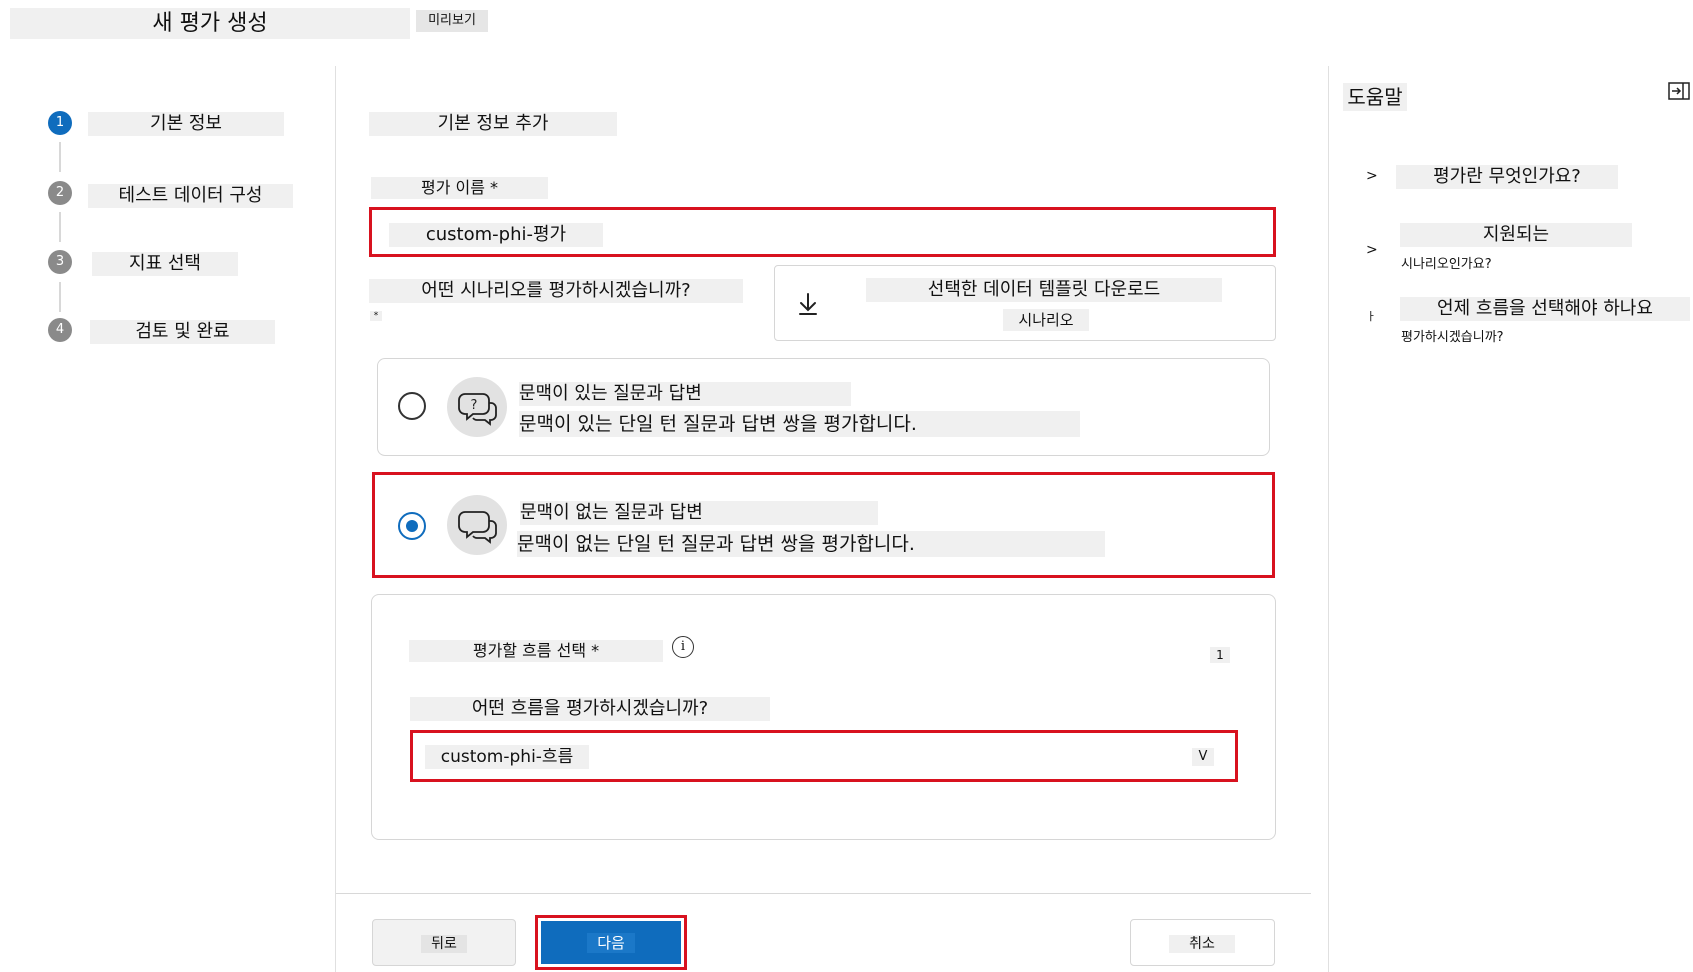  I want to click on option-description: 문맥이 있는 단일 턴 질문과 답변 쌍을 평가합니다., so click(799, 424).